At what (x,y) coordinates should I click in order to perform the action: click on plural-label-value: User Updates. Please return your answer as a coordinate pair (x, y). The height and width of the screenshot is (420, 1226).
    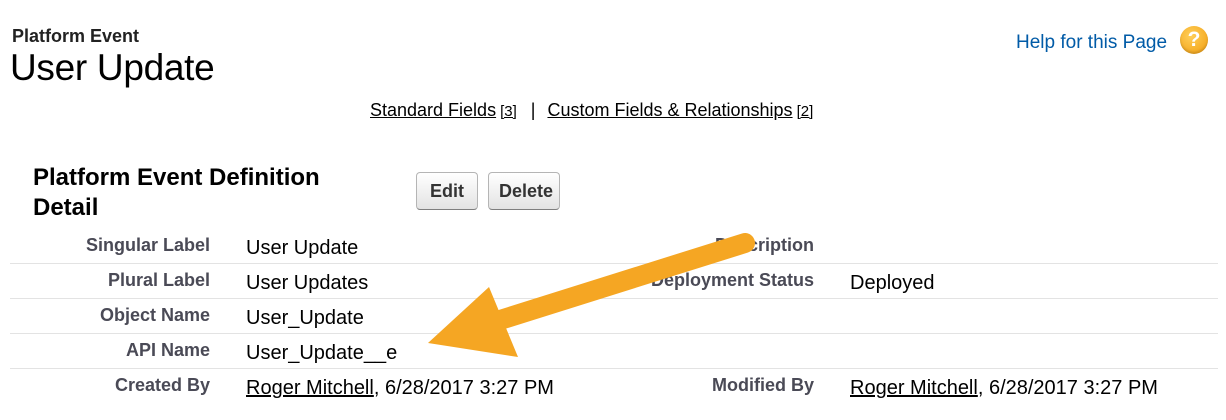
    Looking at the image, I should click on (307, 283).